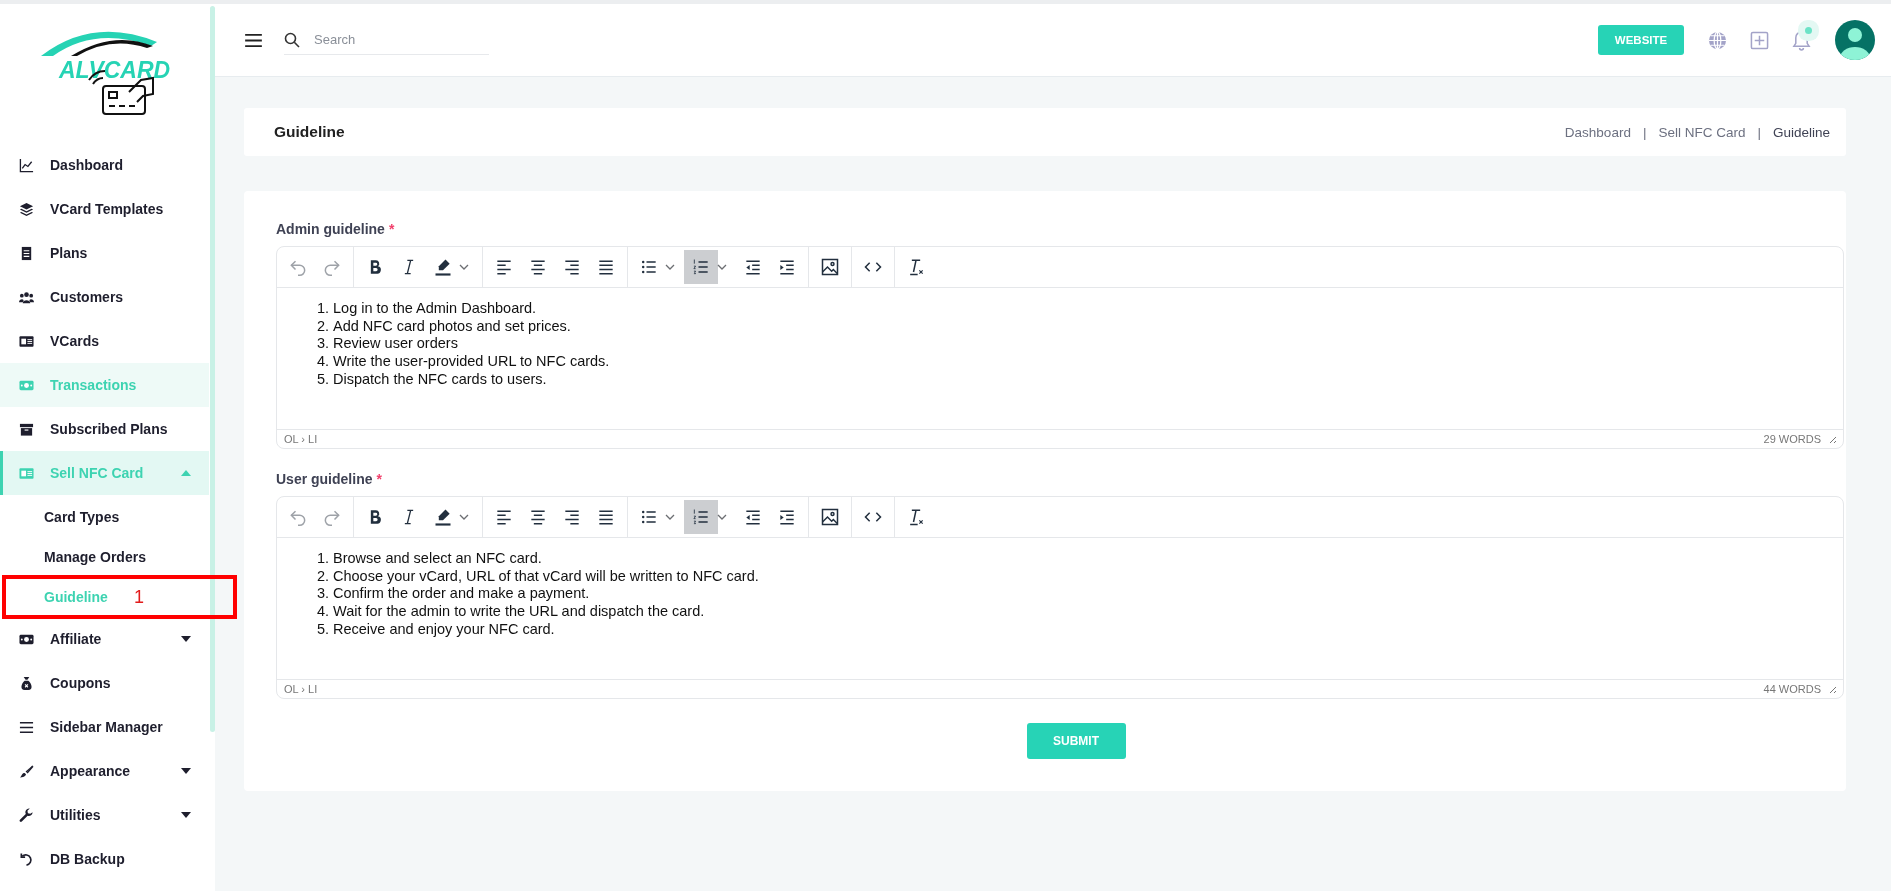 The width and height of the screenshot is (1891, 891). Describe the element at coordinates (1792, 439) in the screenshot. I see `word-count: 29 WORDS` at that location.